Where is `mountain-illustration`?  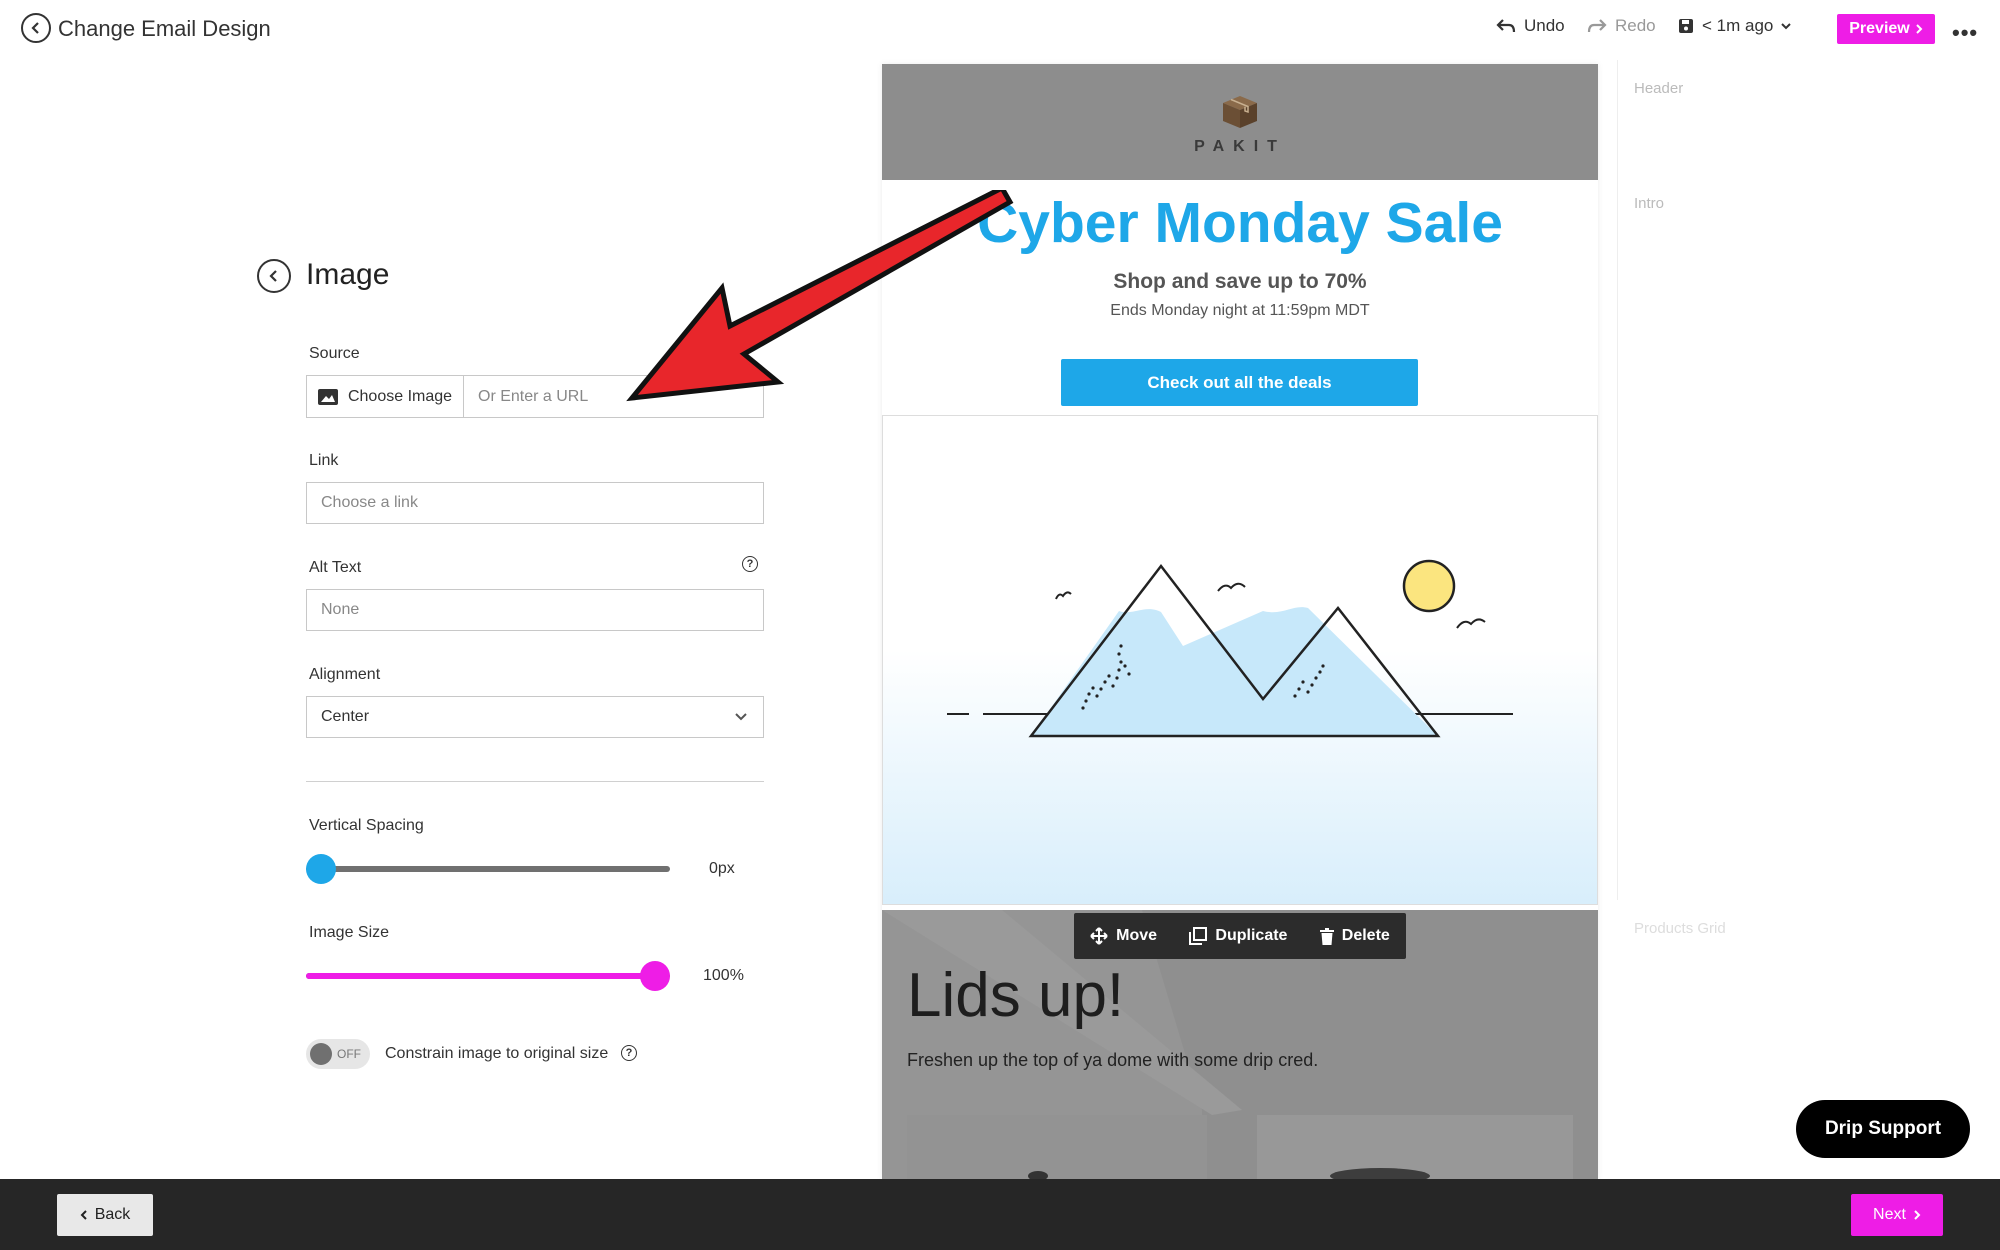 mountain-illustration is located at coordinates (1230, 648).